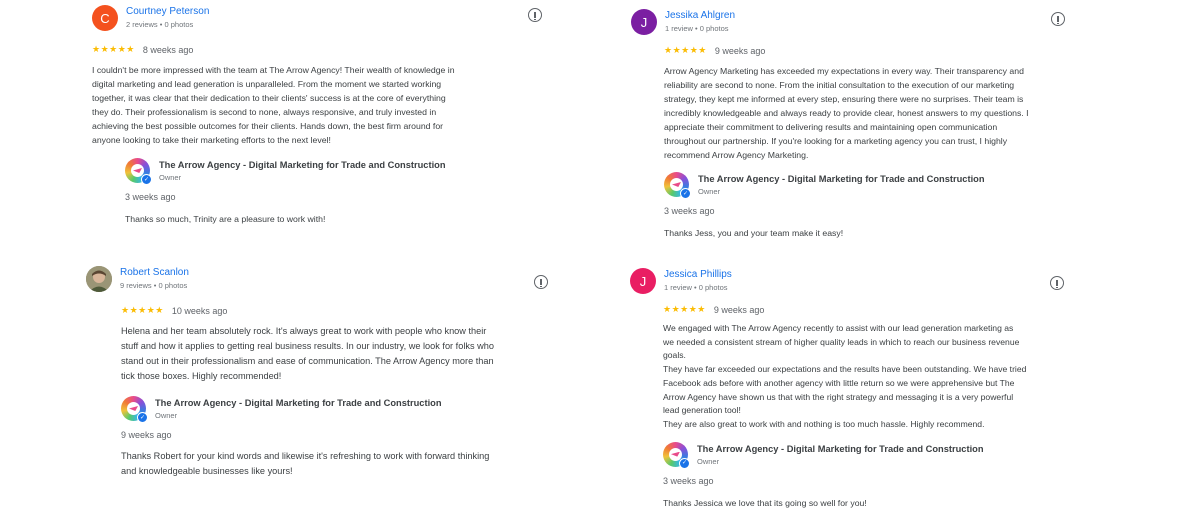 This screenshot has width=1200, height=527. What do you see at coordinates (698, 274) in the screenshot?
I see `reviewer-name: Jessica Phillips` at bounding box center [698, 274].